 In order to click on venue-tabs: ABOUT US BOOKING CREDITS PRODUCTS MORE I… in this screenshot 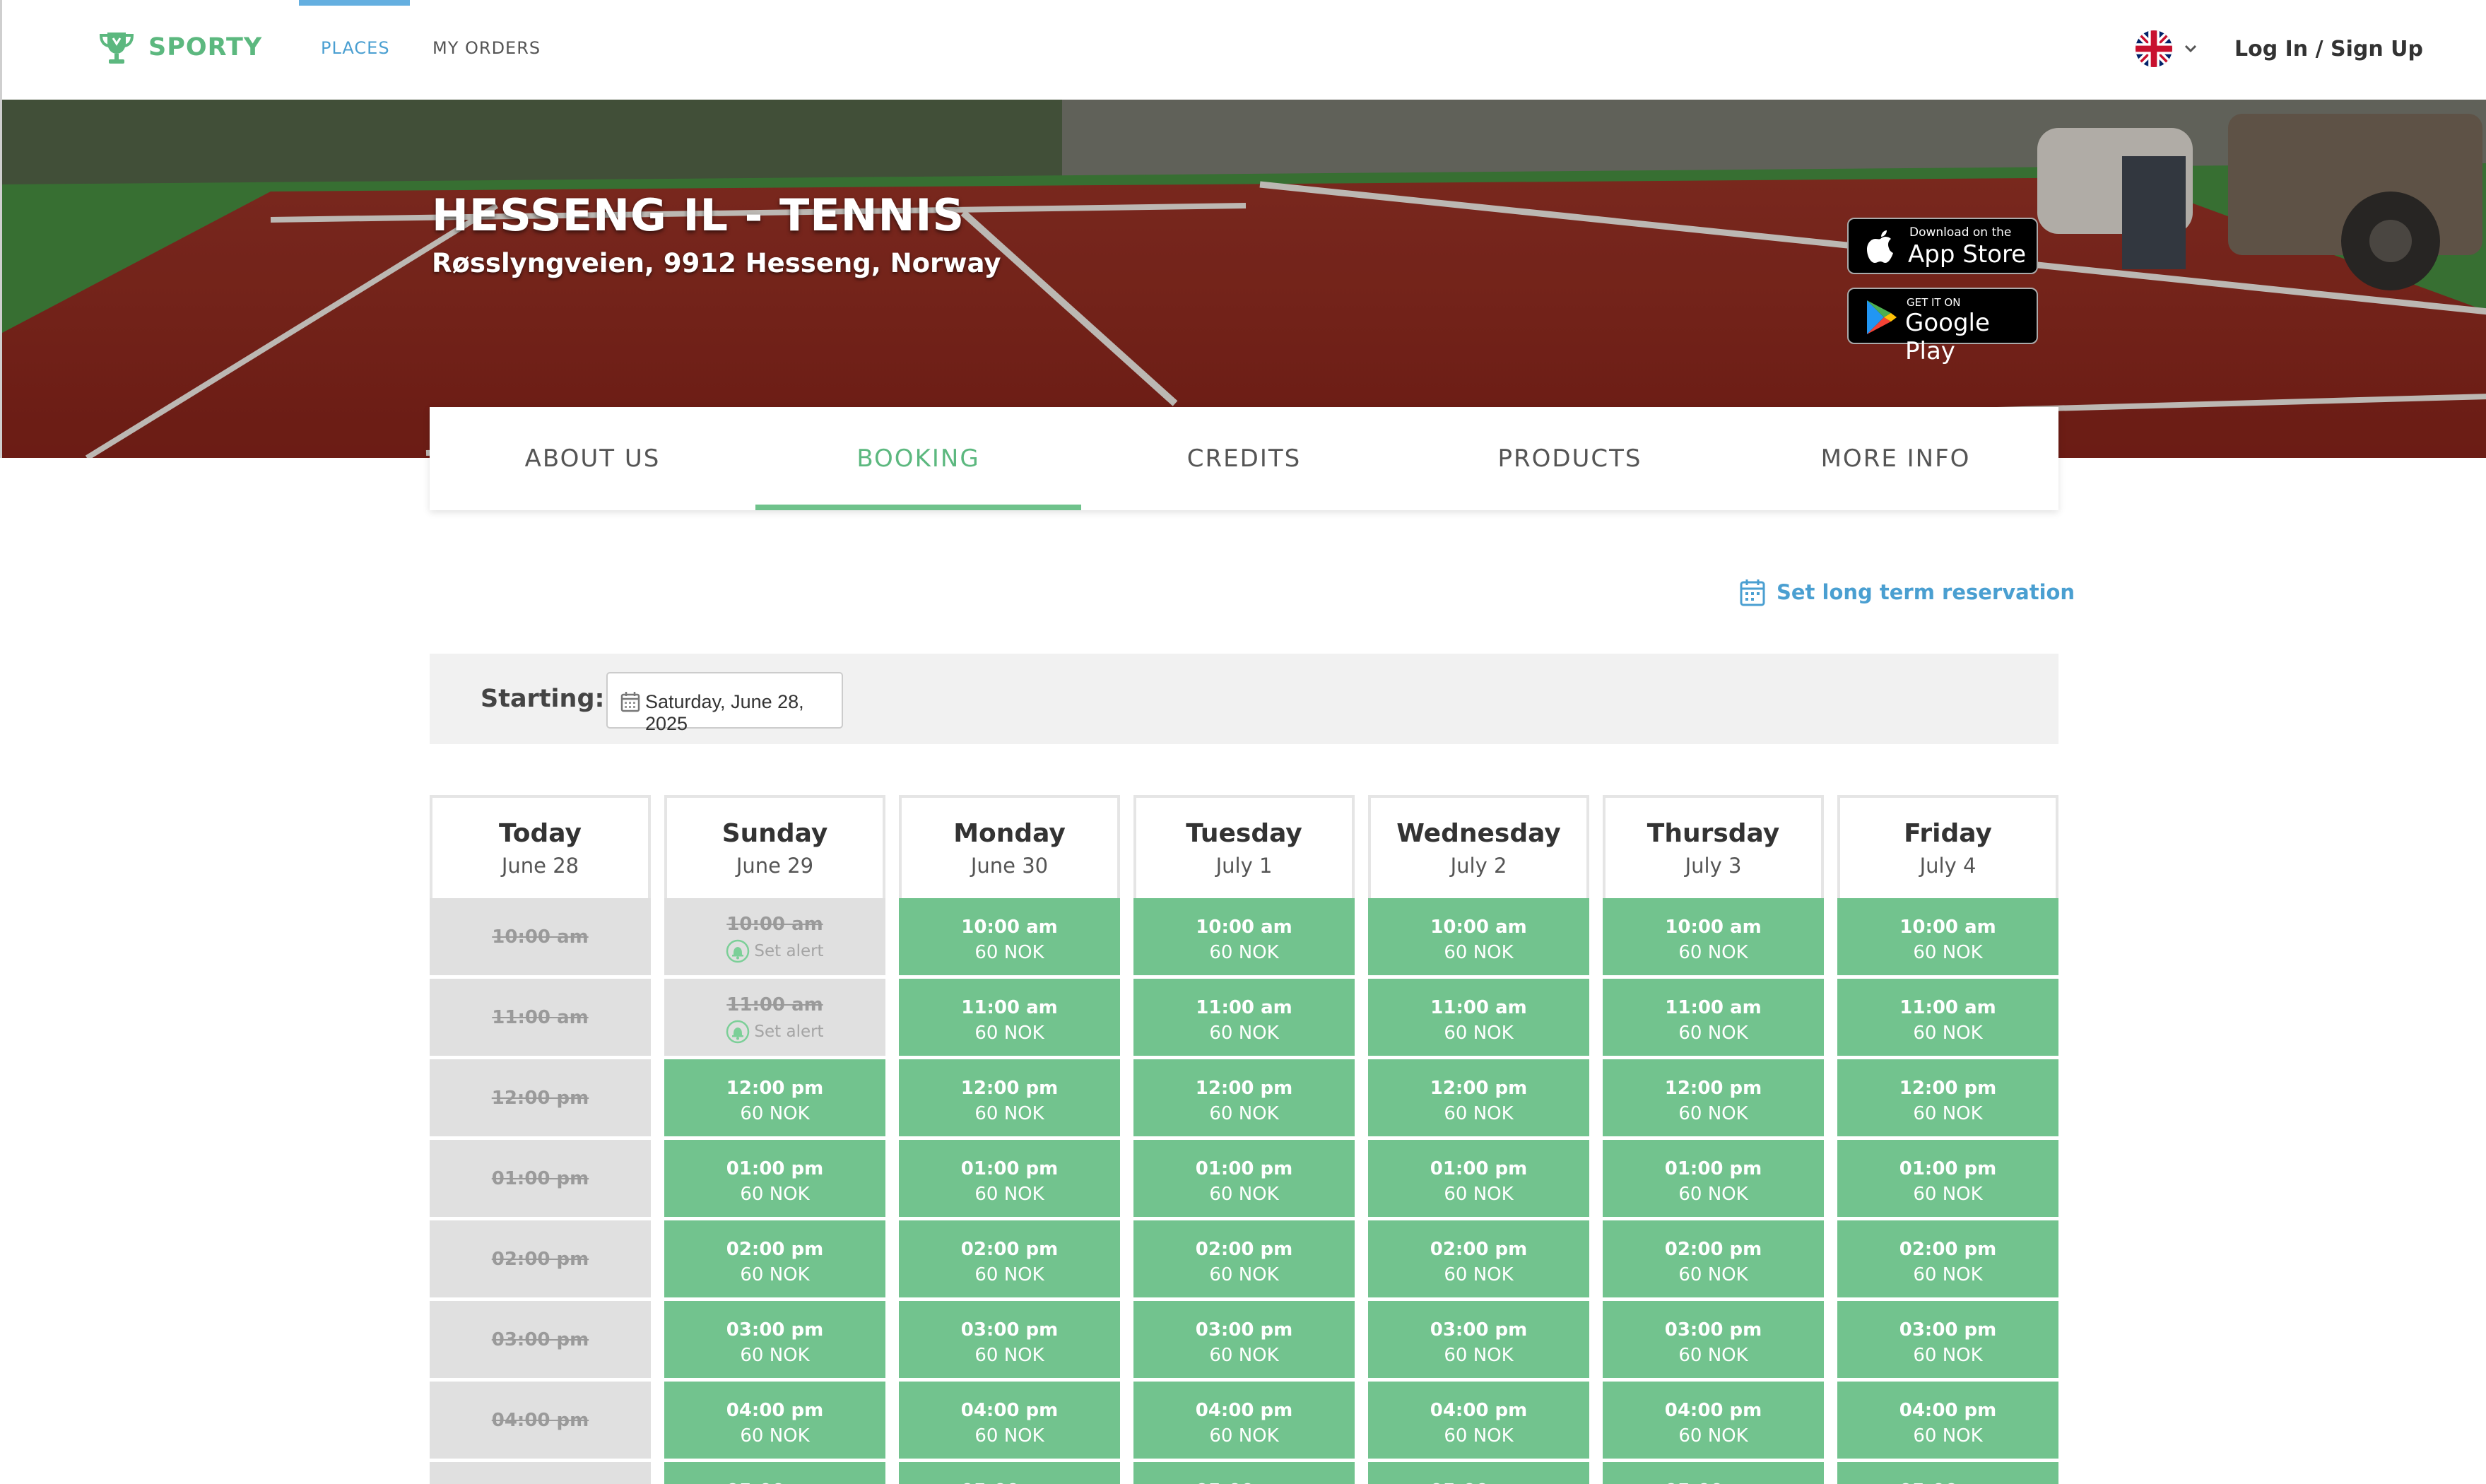, I will do `click(1244, 458)`.